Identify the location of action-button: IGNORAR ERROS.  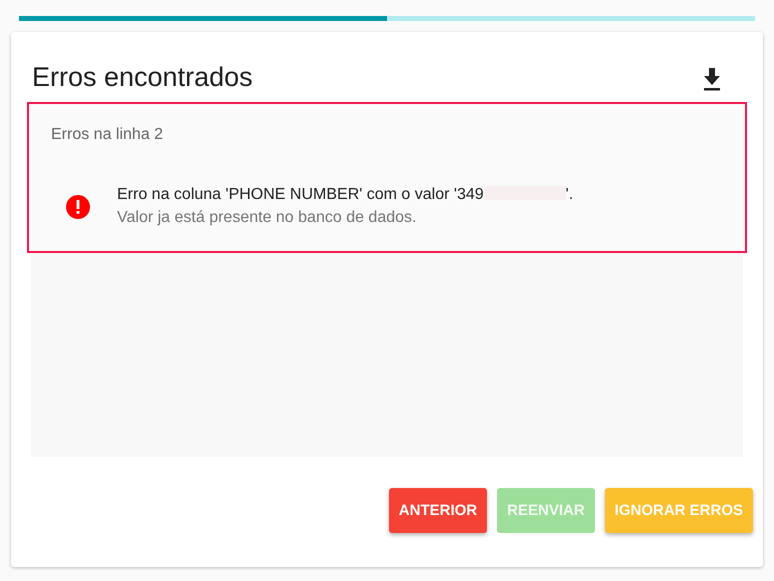
(678, 510).